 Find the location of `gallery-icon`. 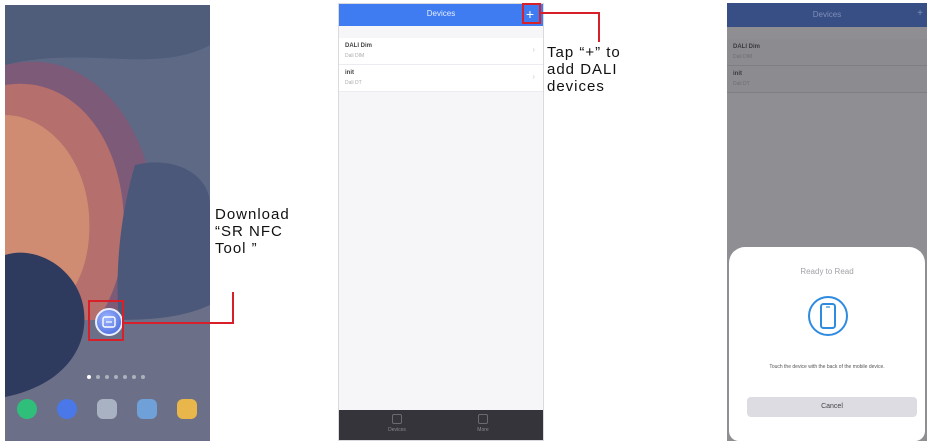

gallery-icon is located at coordinates (147, 409).